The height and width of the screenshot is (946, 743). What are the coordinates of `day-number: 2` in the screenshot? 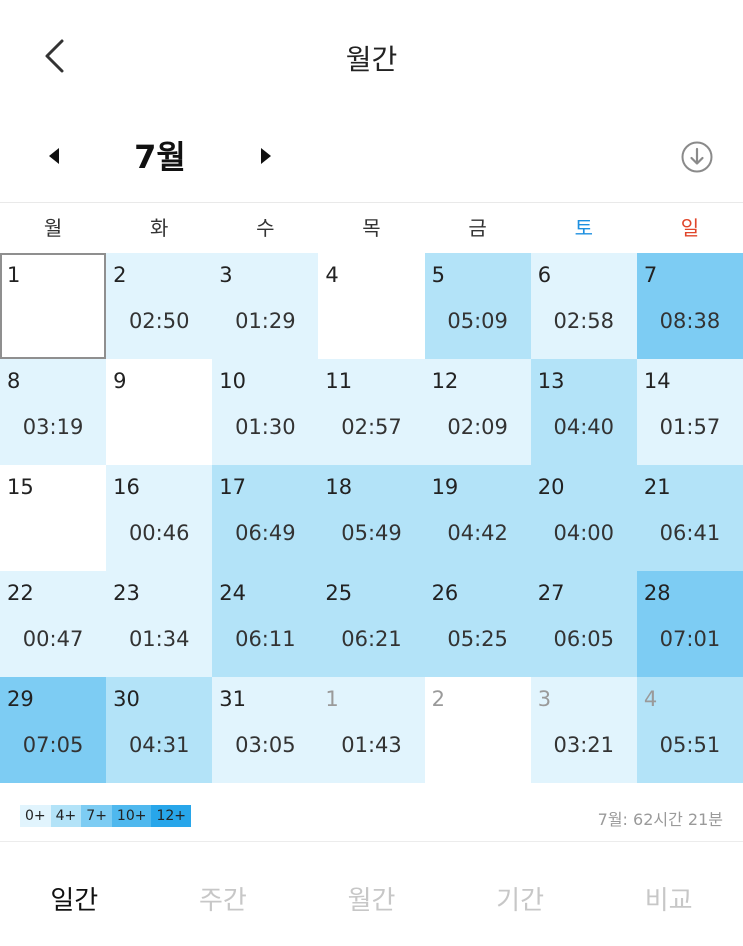 It's located at (120, 275).